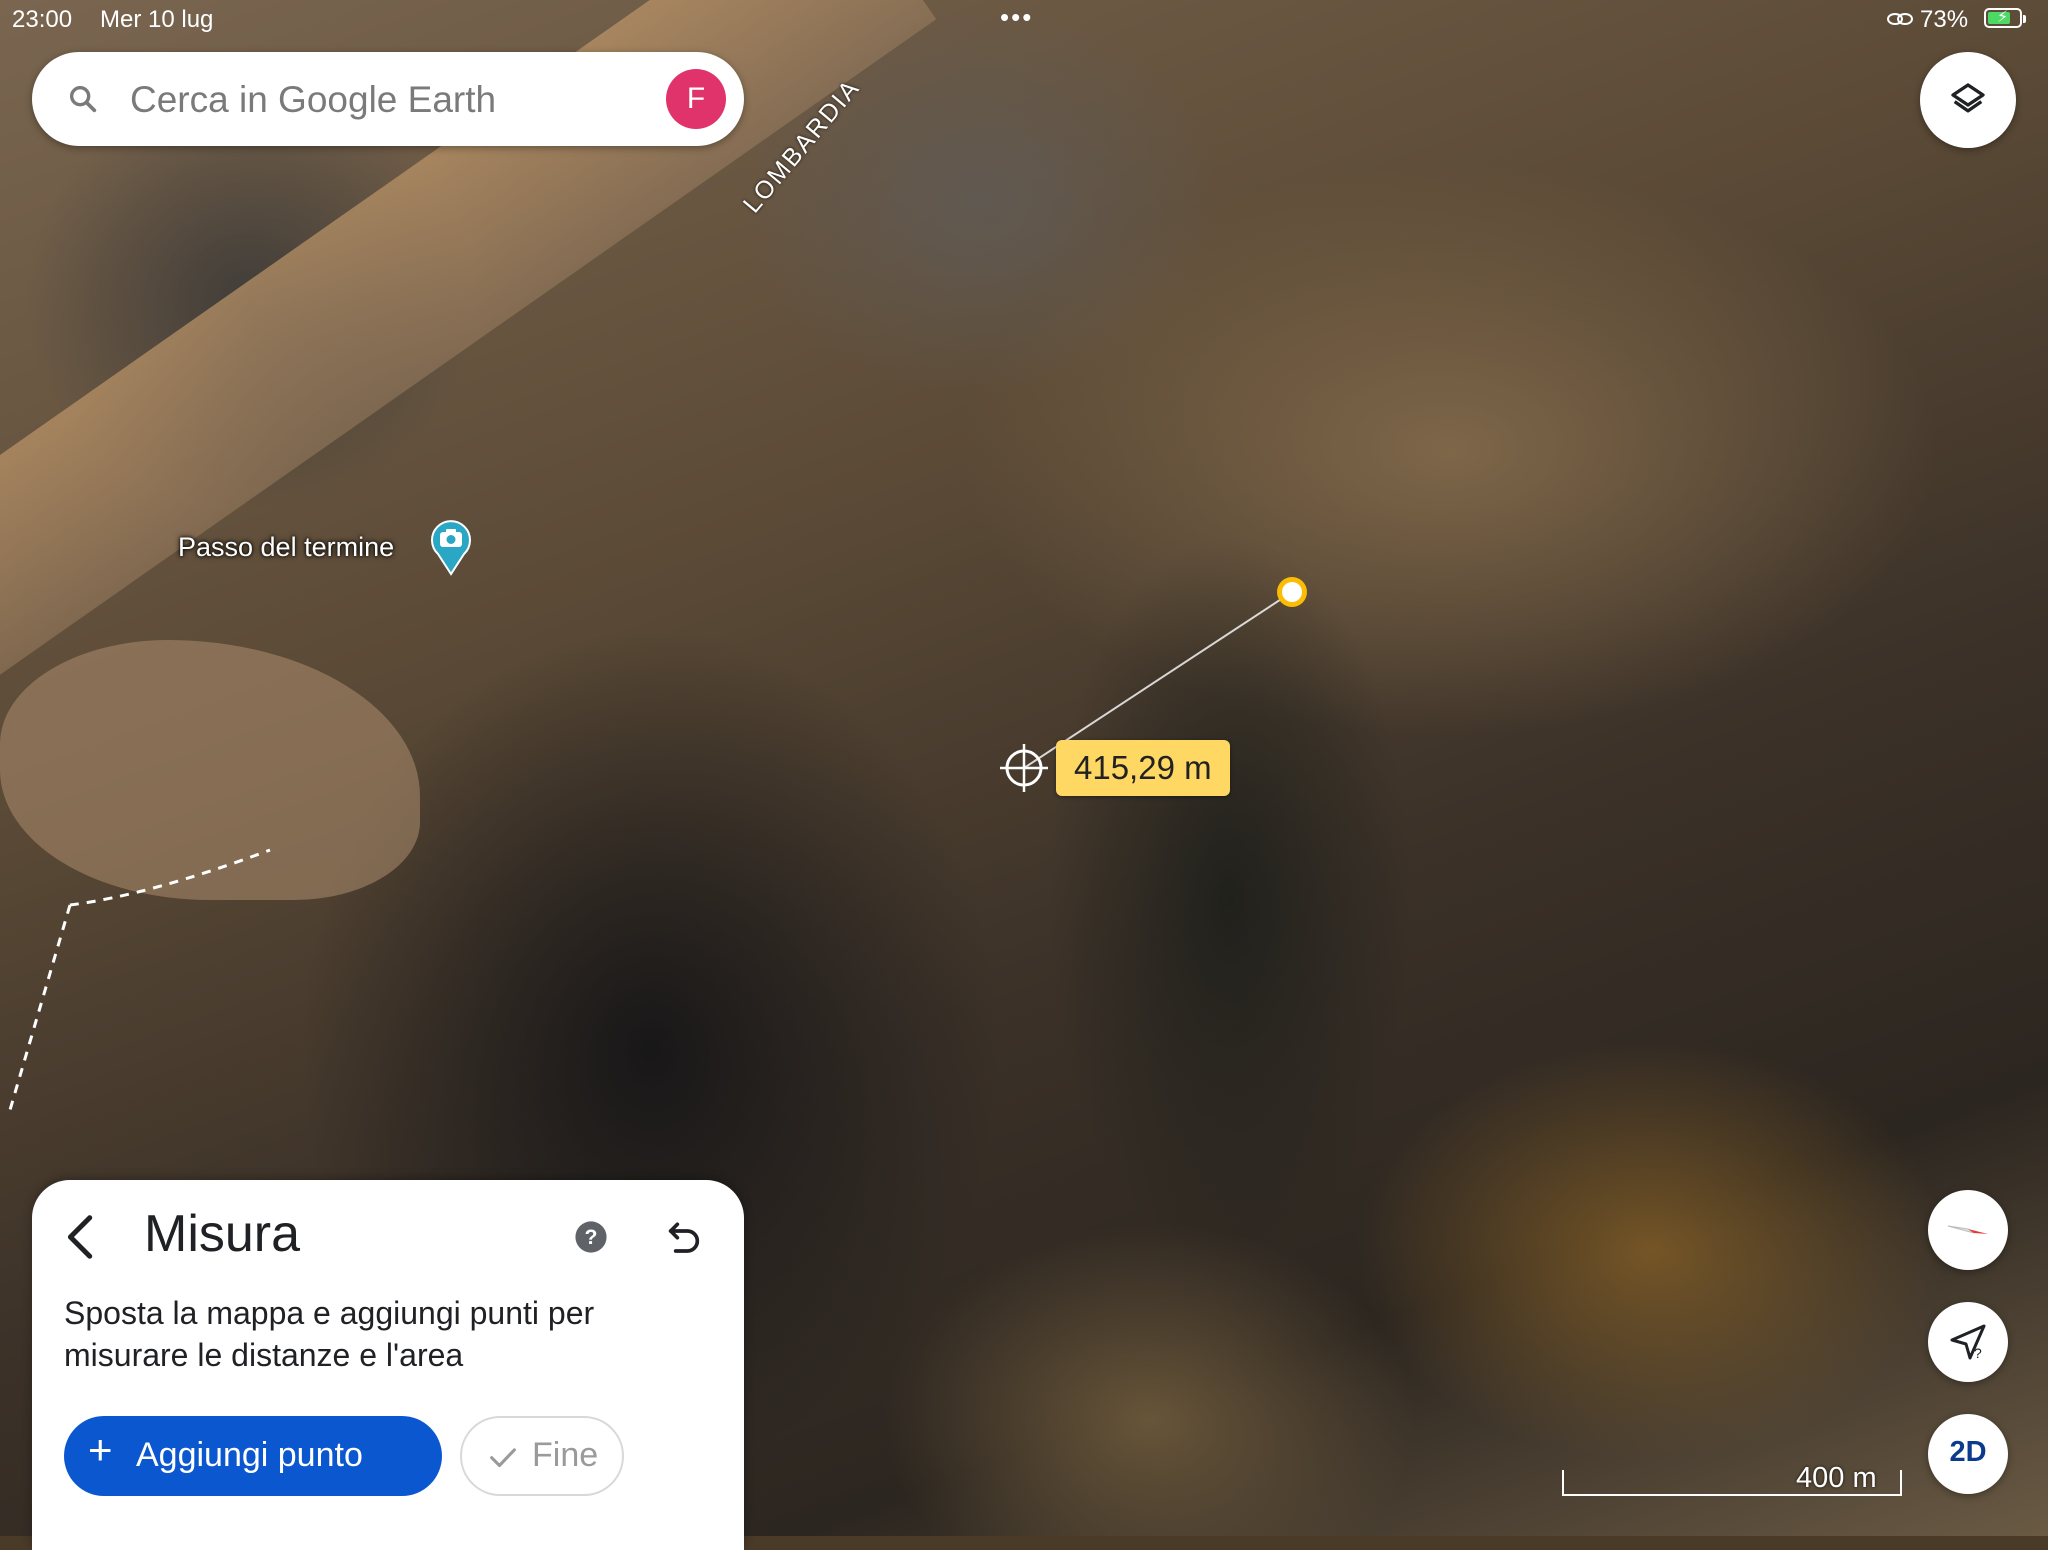 The image size is (2048, 1550). I want to click on charging-bolt-icon: ⚡, so click(2003, 17).